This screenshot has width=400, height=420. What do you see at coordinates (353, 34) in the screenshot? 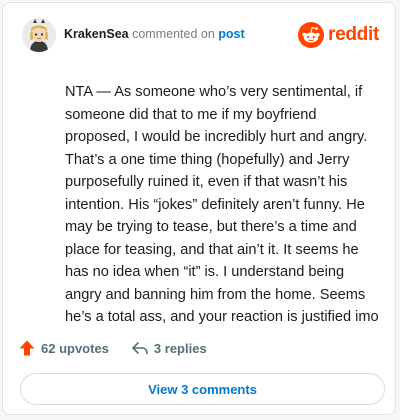
I see `reddit-wordmark: reddit` at bounding box center [353, 34].